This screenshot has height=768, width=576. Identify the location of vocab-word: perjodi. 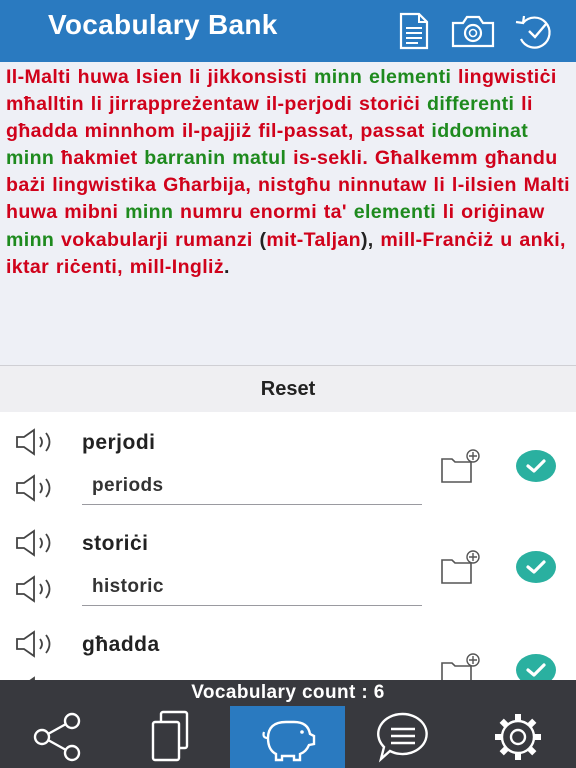
(119, 442).